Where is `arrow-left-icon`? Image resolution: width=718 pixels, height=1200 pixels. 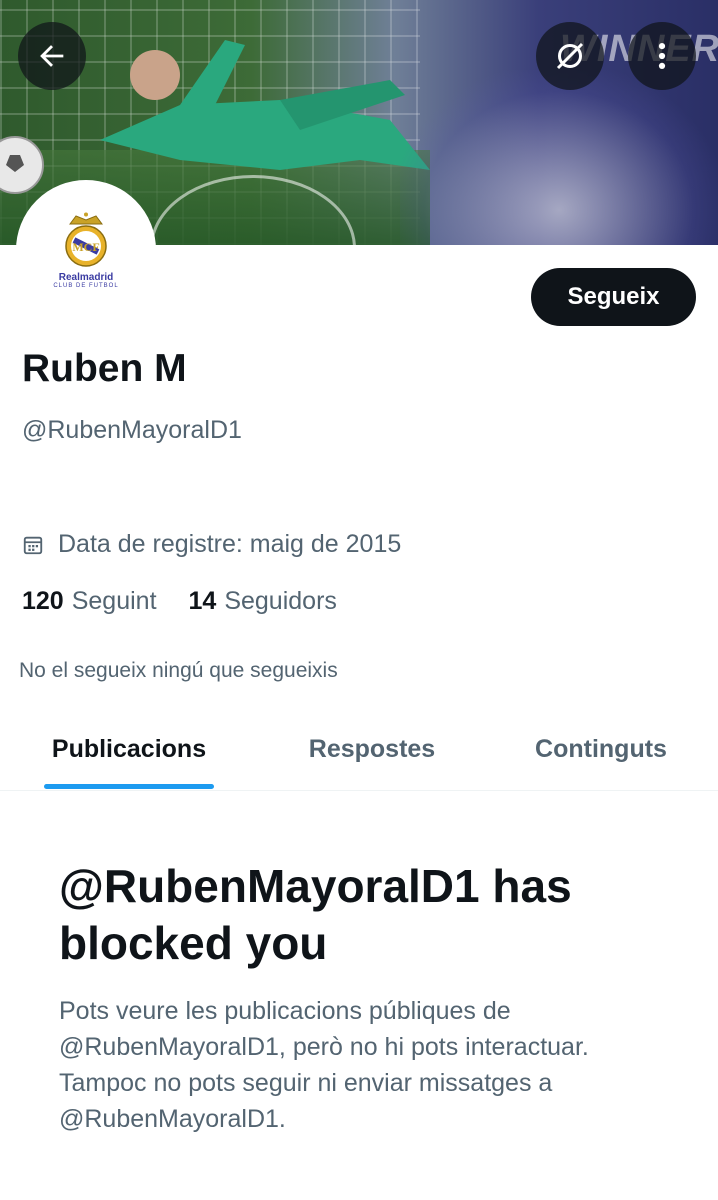
arrow-left-icon is located at coordinates (52, 56).